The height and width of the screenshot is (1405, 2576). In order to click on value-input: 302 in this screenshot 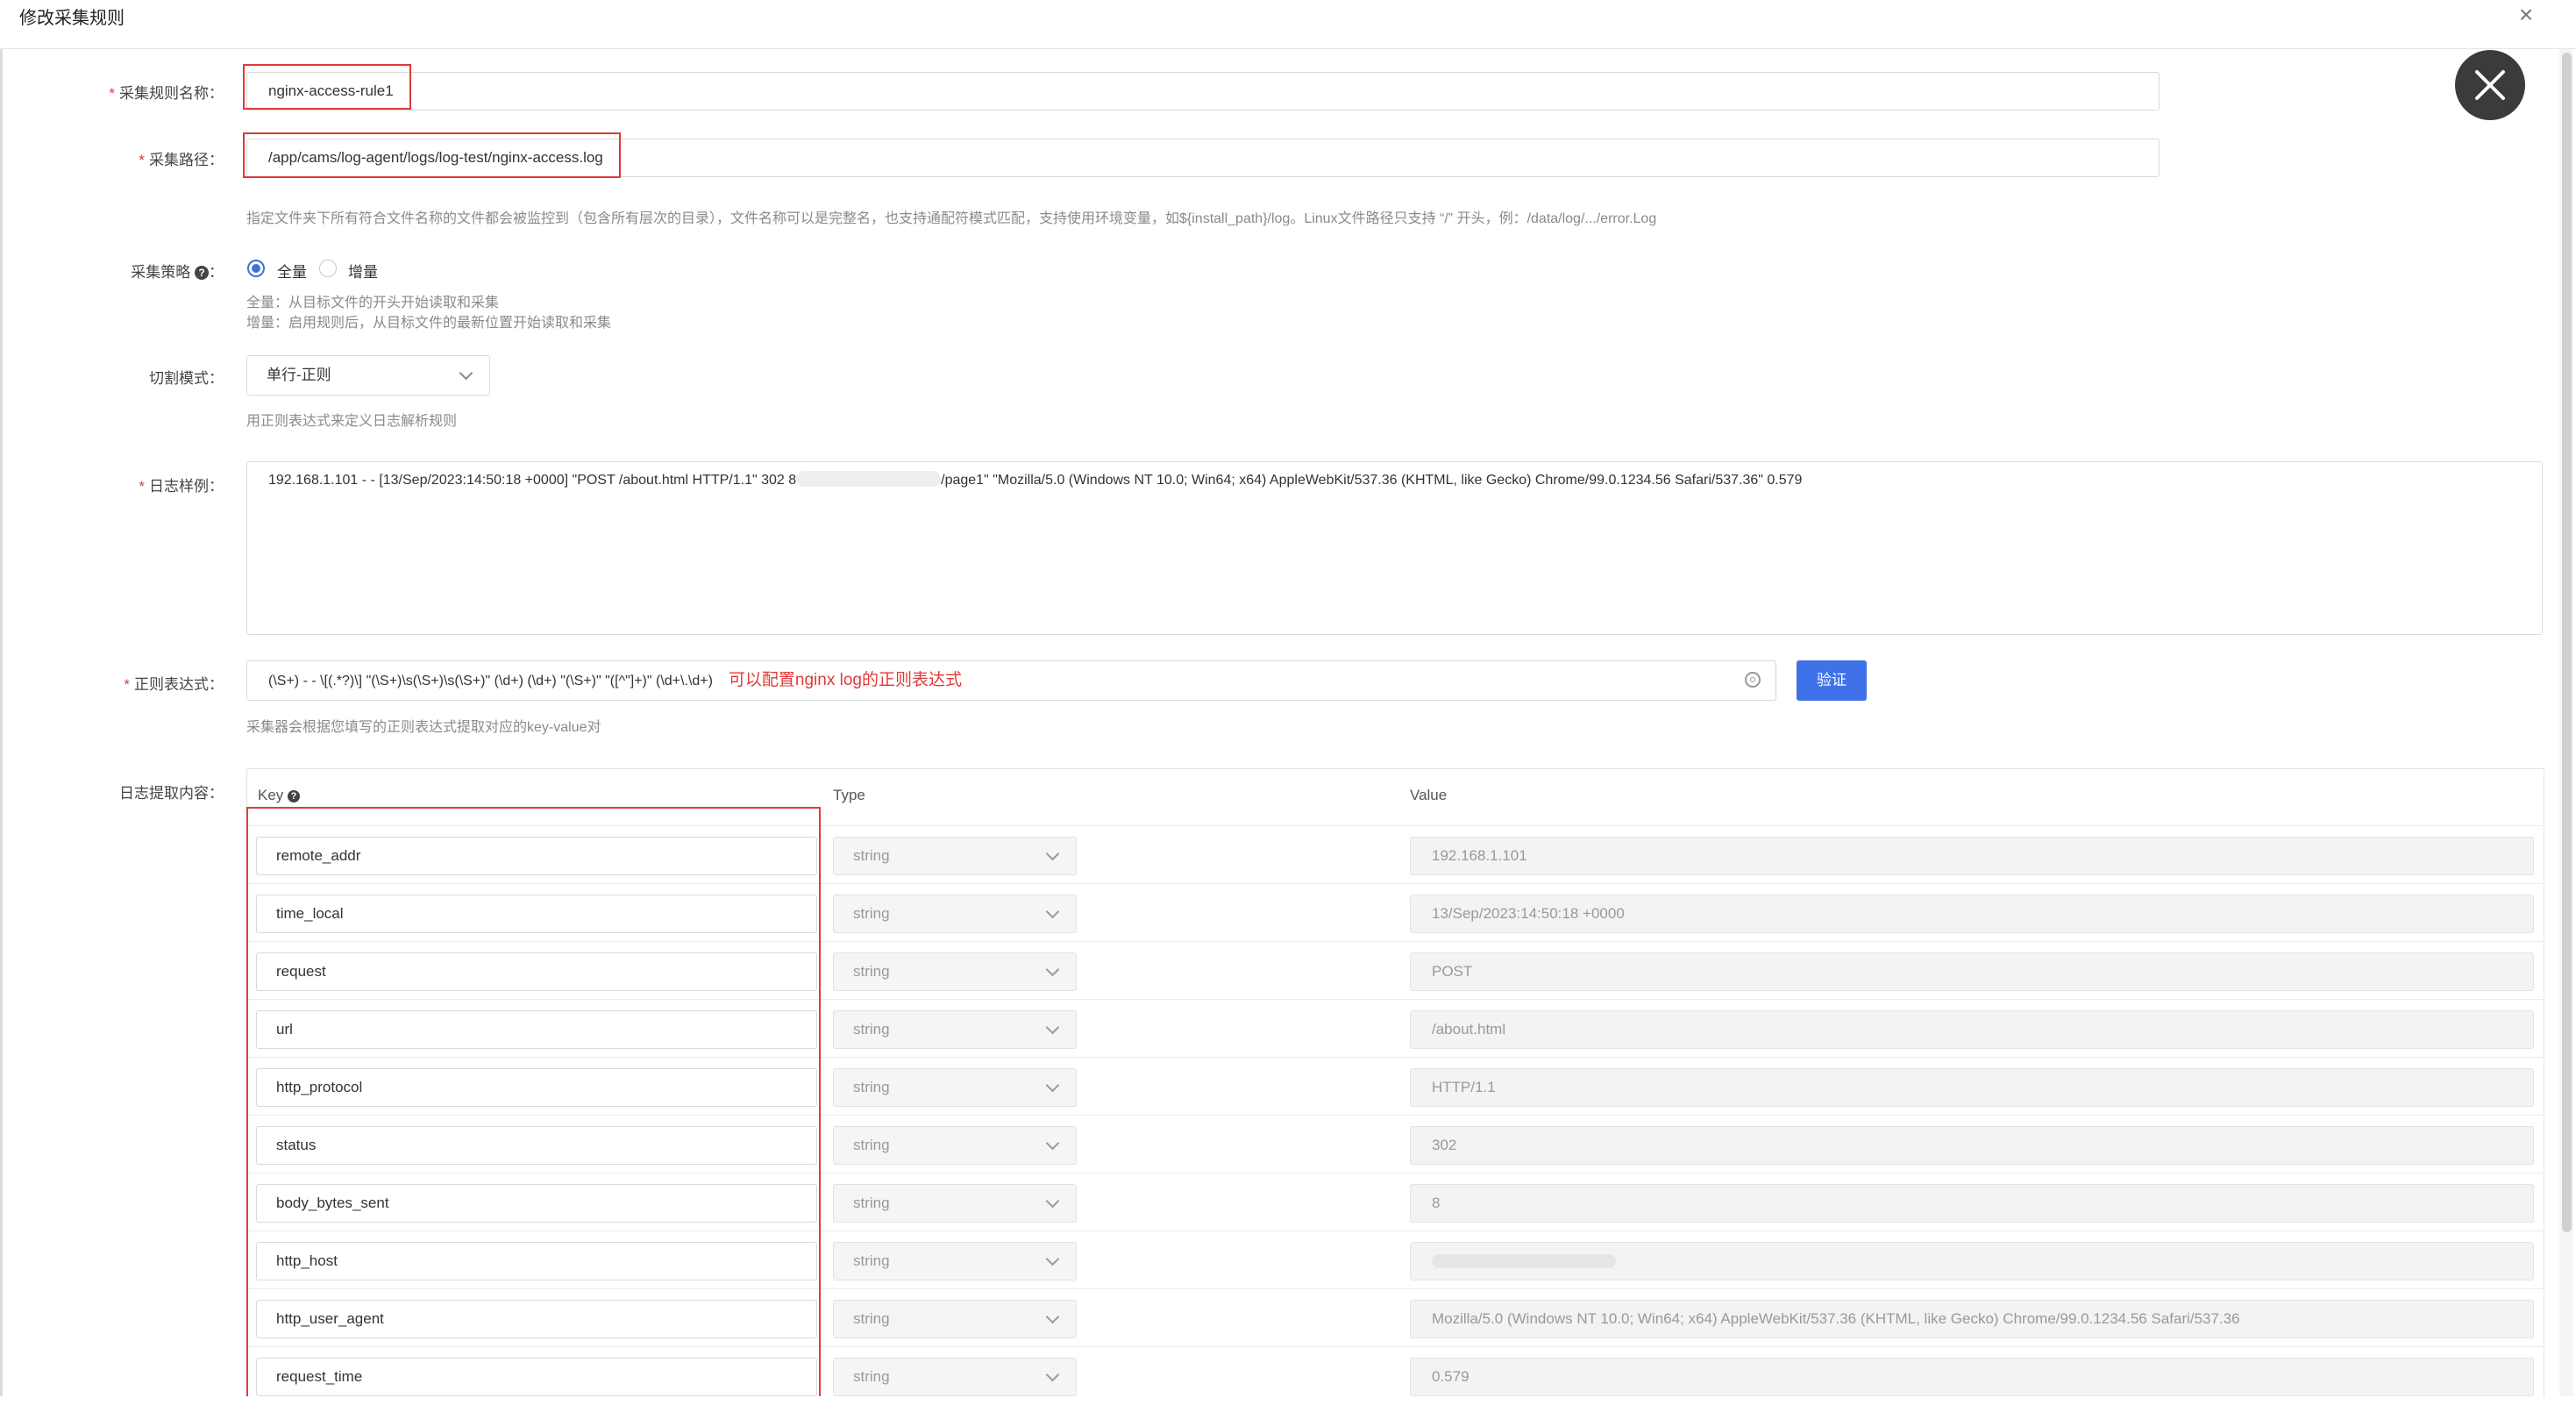, I will do `click(1972, 1145)`.